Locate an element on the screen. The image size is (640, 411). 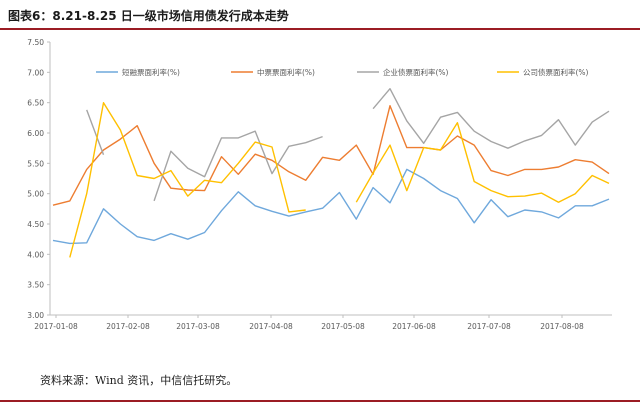
y-tick-label: 7.50 is located at coordinates (35, 42).